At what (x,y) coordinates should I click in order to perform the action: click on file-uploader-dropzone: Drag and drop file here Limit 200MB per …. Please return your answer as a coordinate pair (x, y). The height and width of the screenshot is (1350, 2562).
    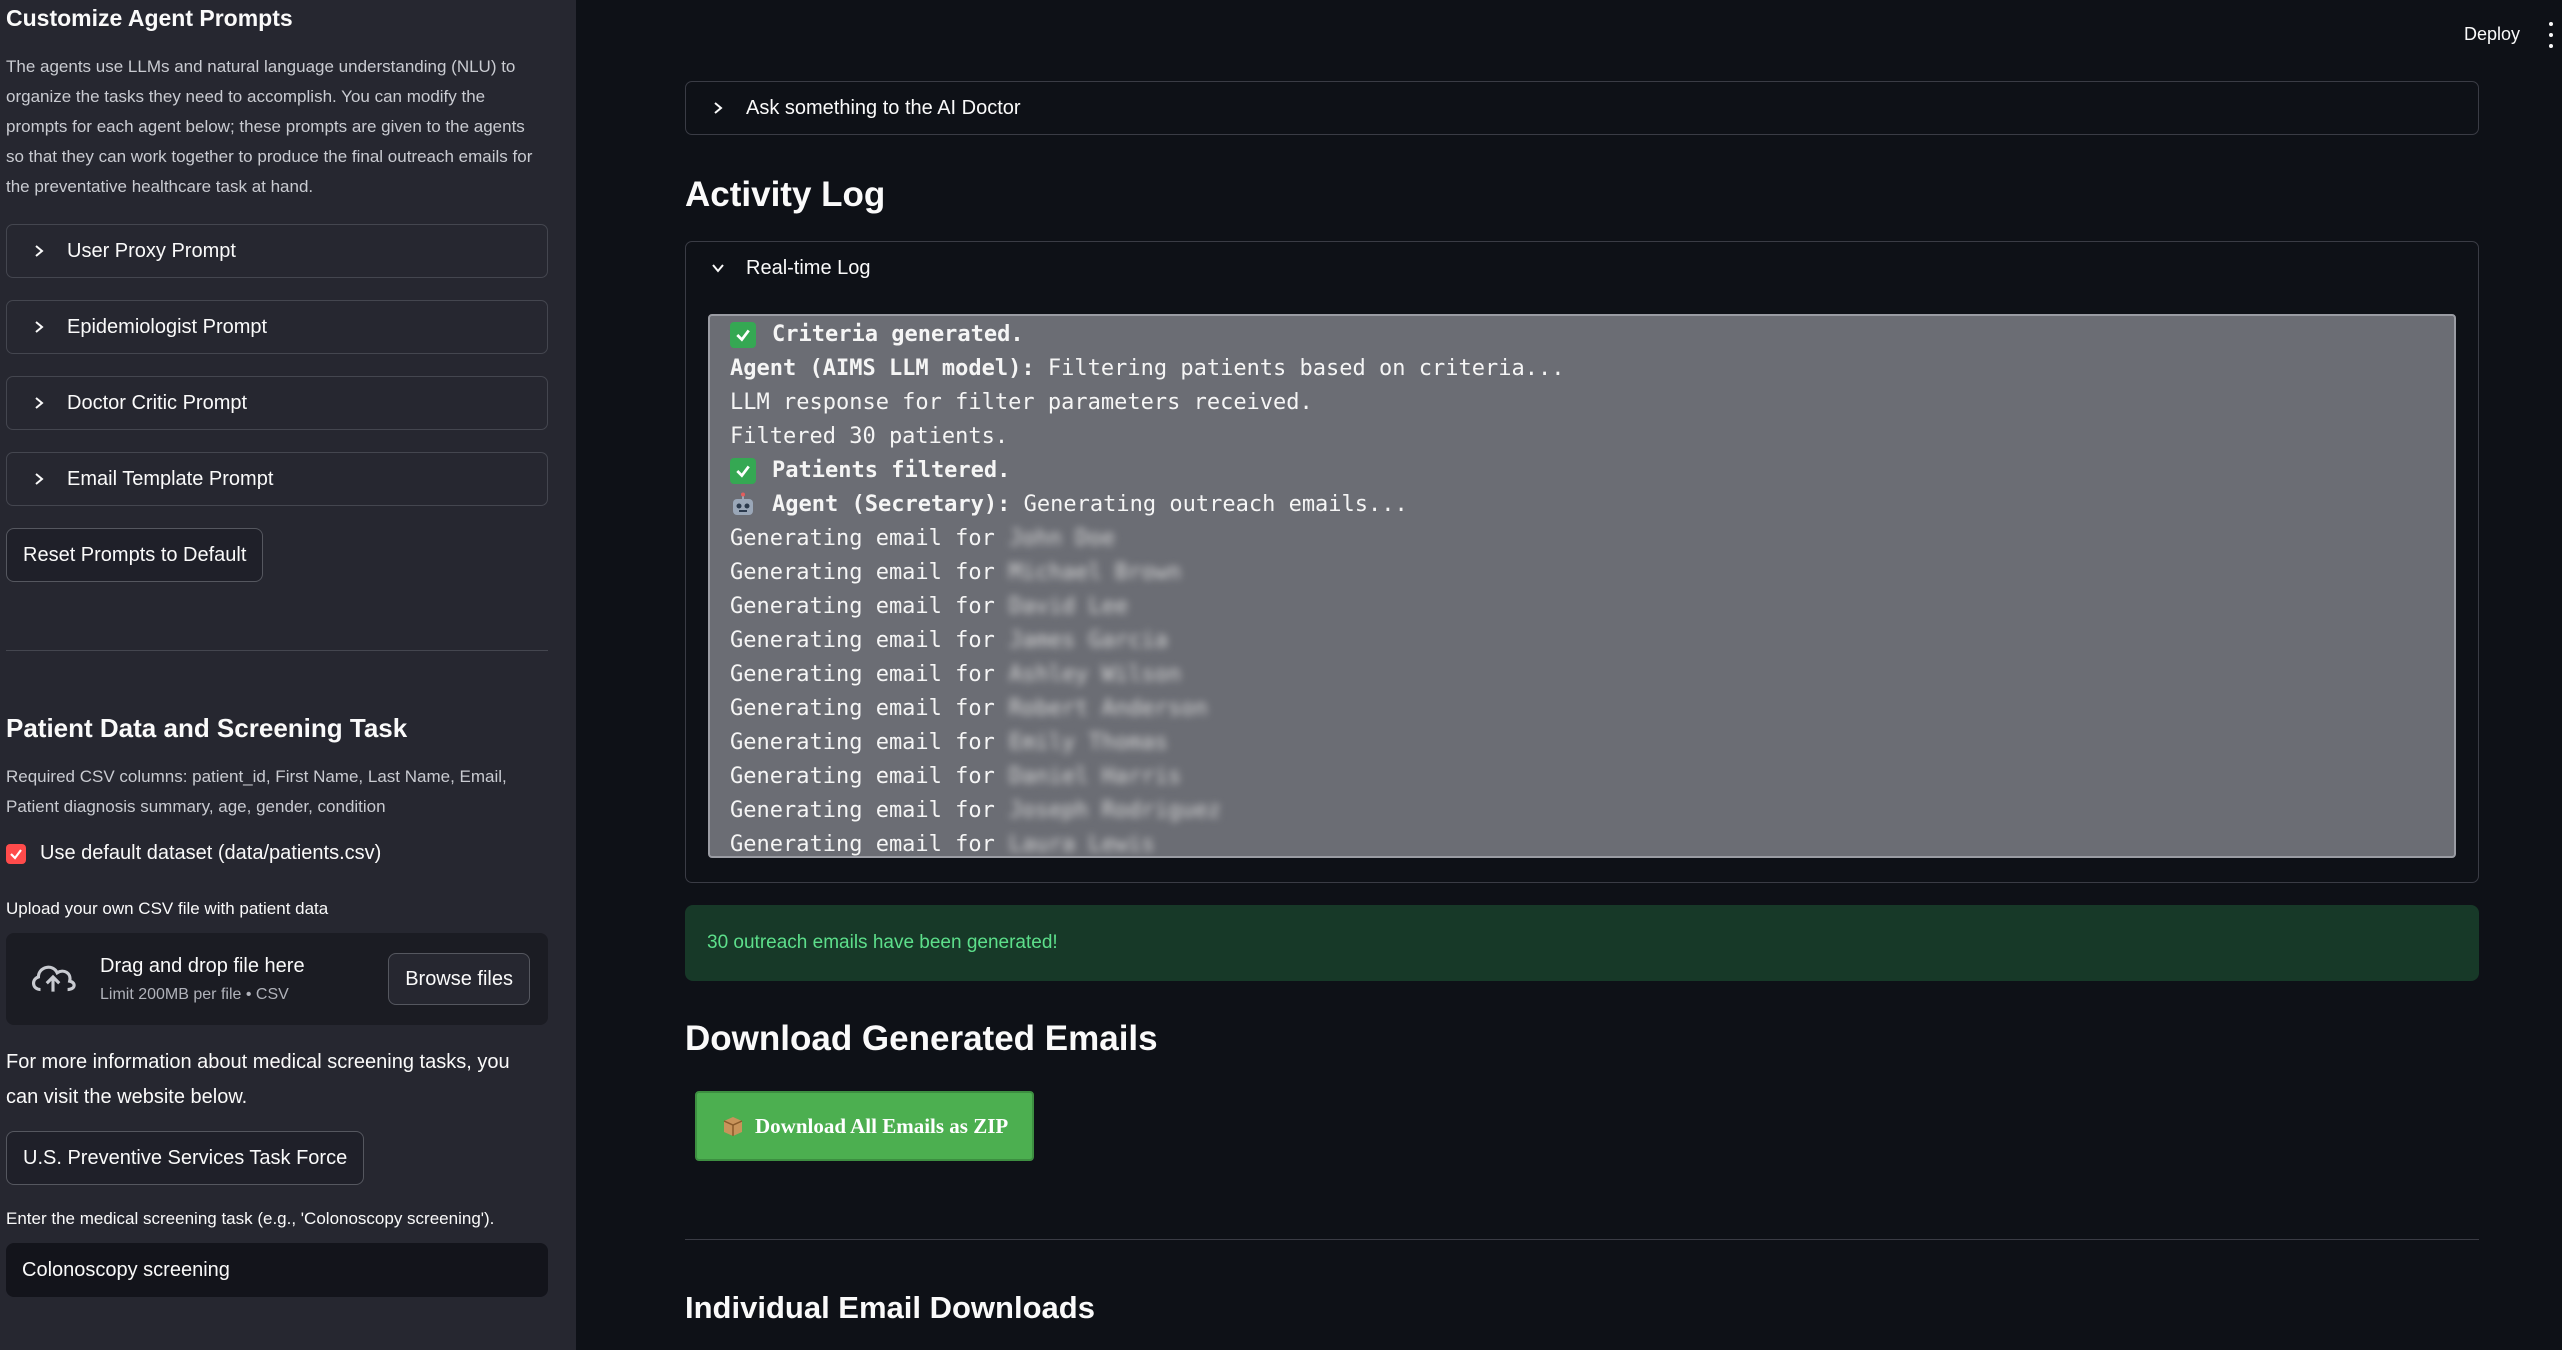
    Looking at the image, I should click on (277, 979).